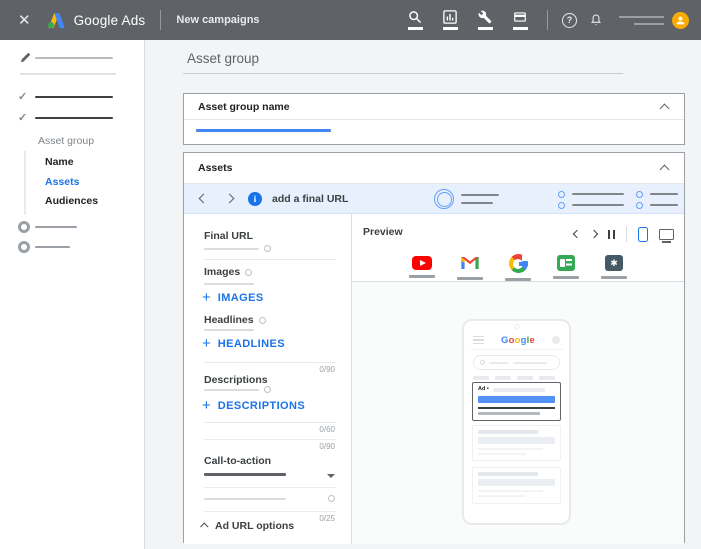 The height and width of the screenshot is (549, 701). I want to click on ad-preview-card: Ad •, so click(516, 401).